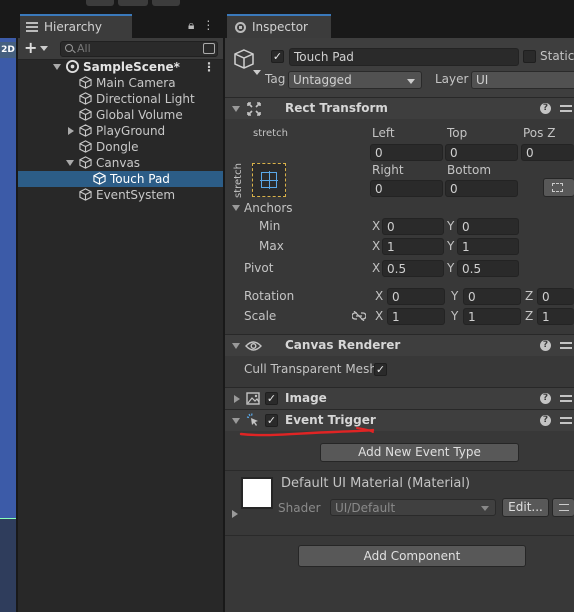 Image resolution: width=574 pixels, height=612 pixels. I want to click on material-fold-arrow-icon, so click(235, 514).